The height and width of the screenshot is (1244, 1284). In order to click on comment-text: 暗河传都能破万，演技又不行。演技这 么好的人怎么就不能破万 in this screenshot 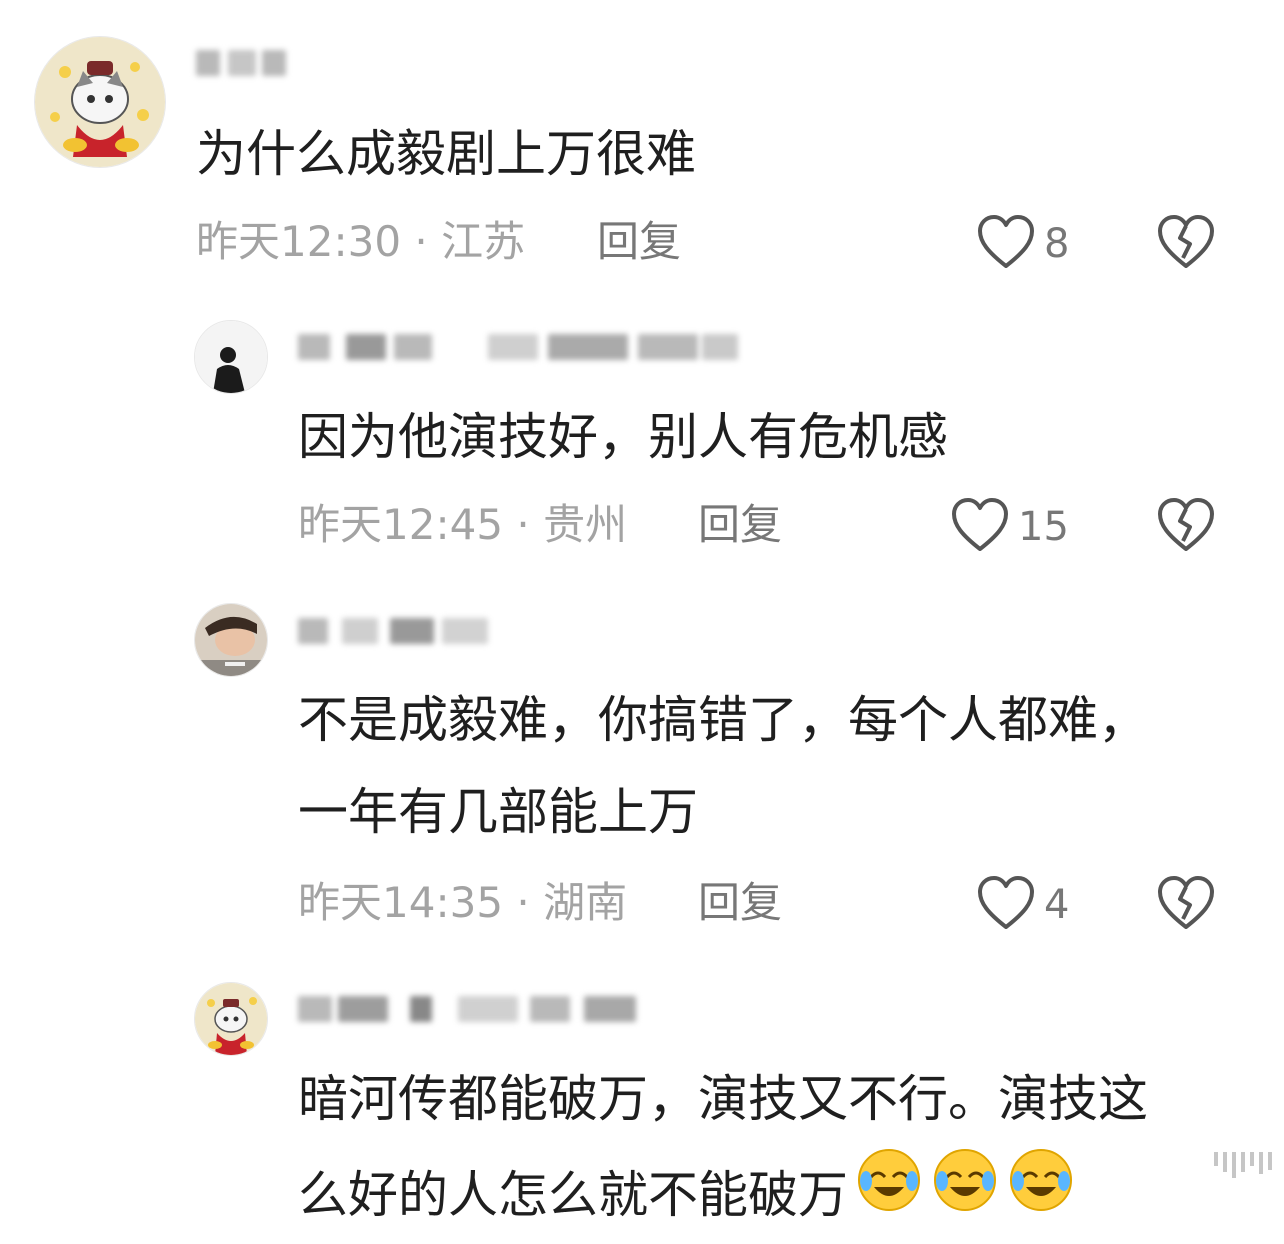, I will do `click(723, 1148)`.